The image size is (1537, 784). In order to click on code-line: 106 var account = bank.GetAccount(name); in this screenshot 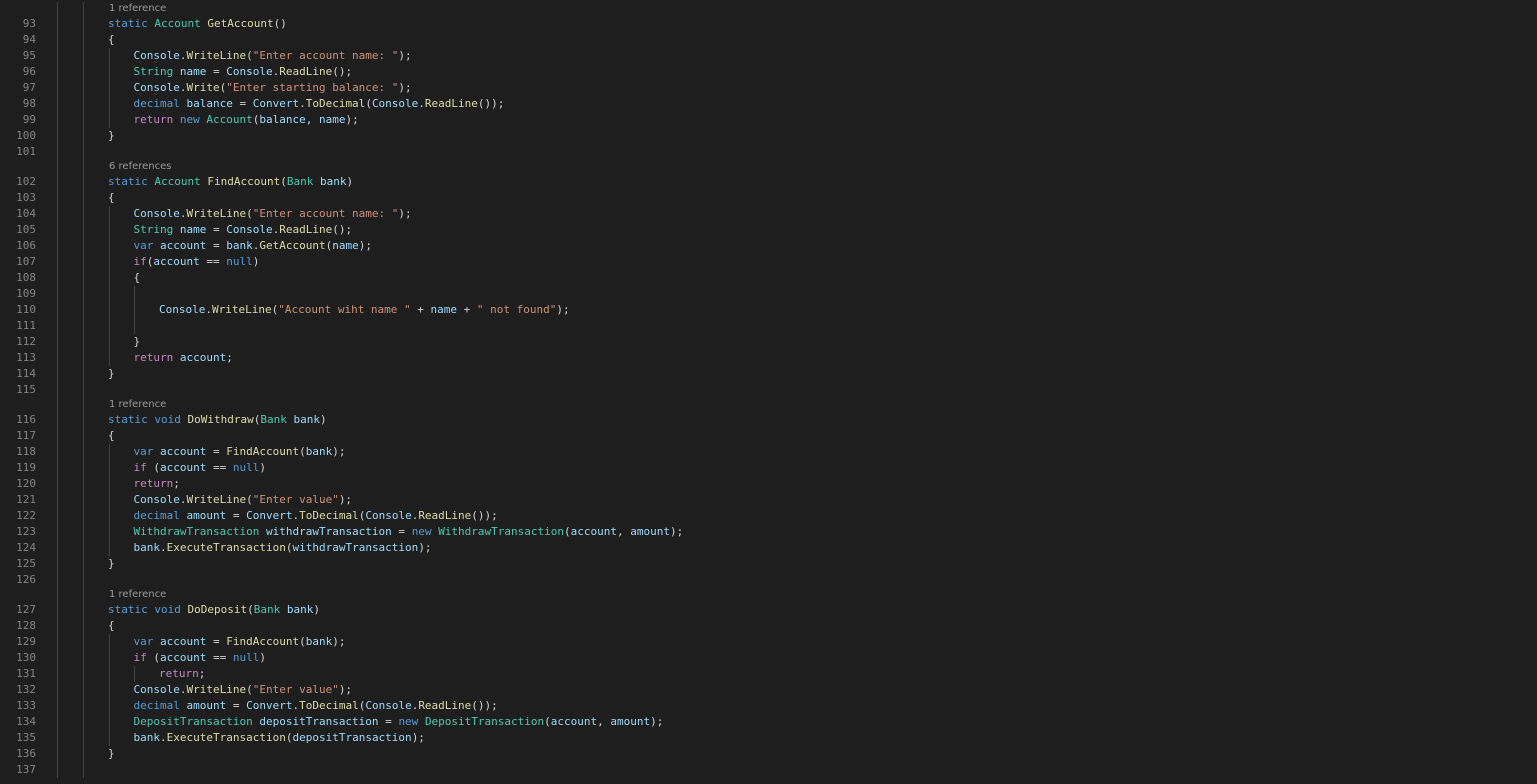, I will do `click(768, 246)`.